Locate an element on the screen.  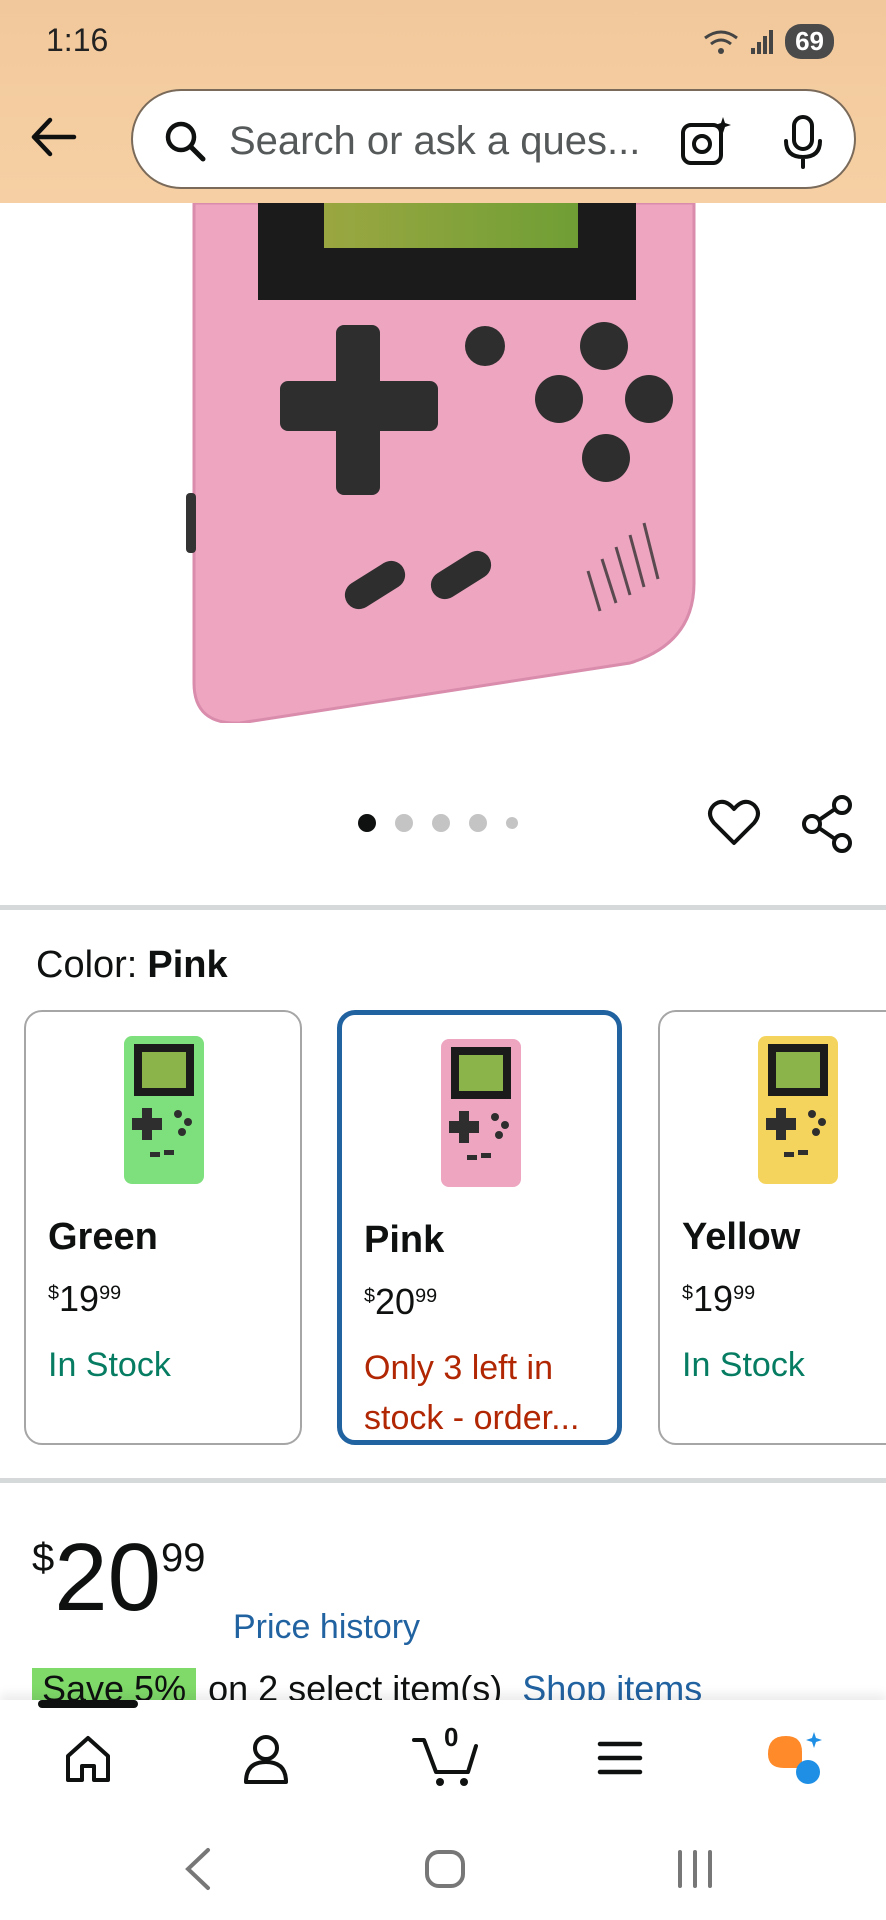
camera-lens-icon is located at coordinates (706, 142).